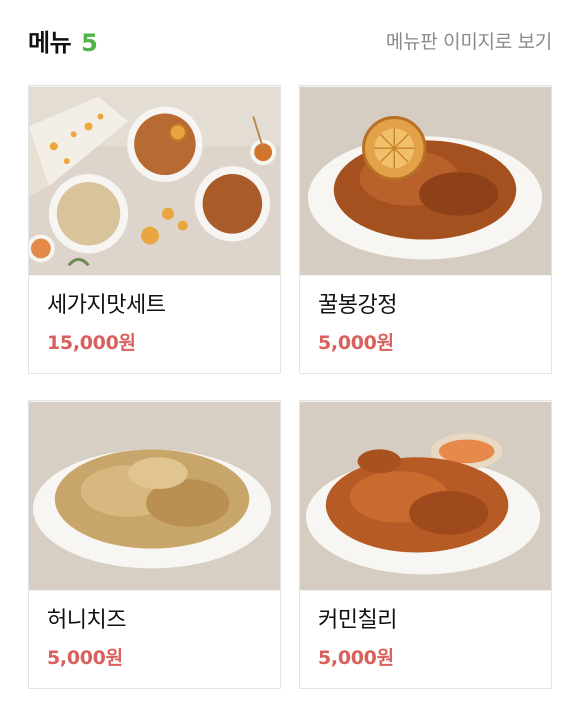  What do you see at coordinates (357, 305) in the screenshot?
I see `menu-item-name: 꿀봉강정` at bounding box center [357, 305].